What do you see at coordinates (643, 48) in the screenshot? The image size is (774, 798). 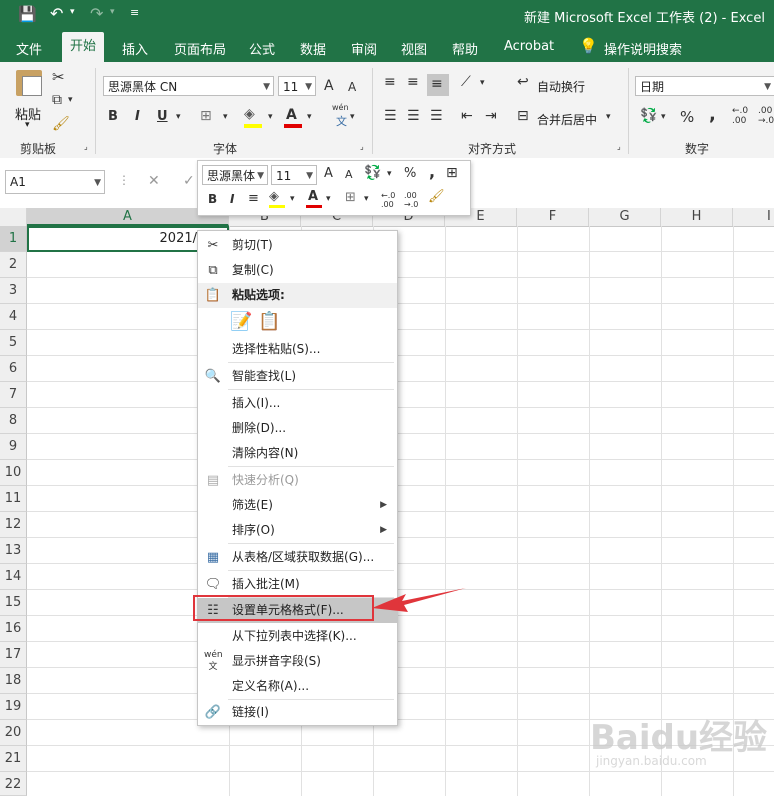 I see `tell-me-search: 操作说明搜索` at bounding box center [643, 48].